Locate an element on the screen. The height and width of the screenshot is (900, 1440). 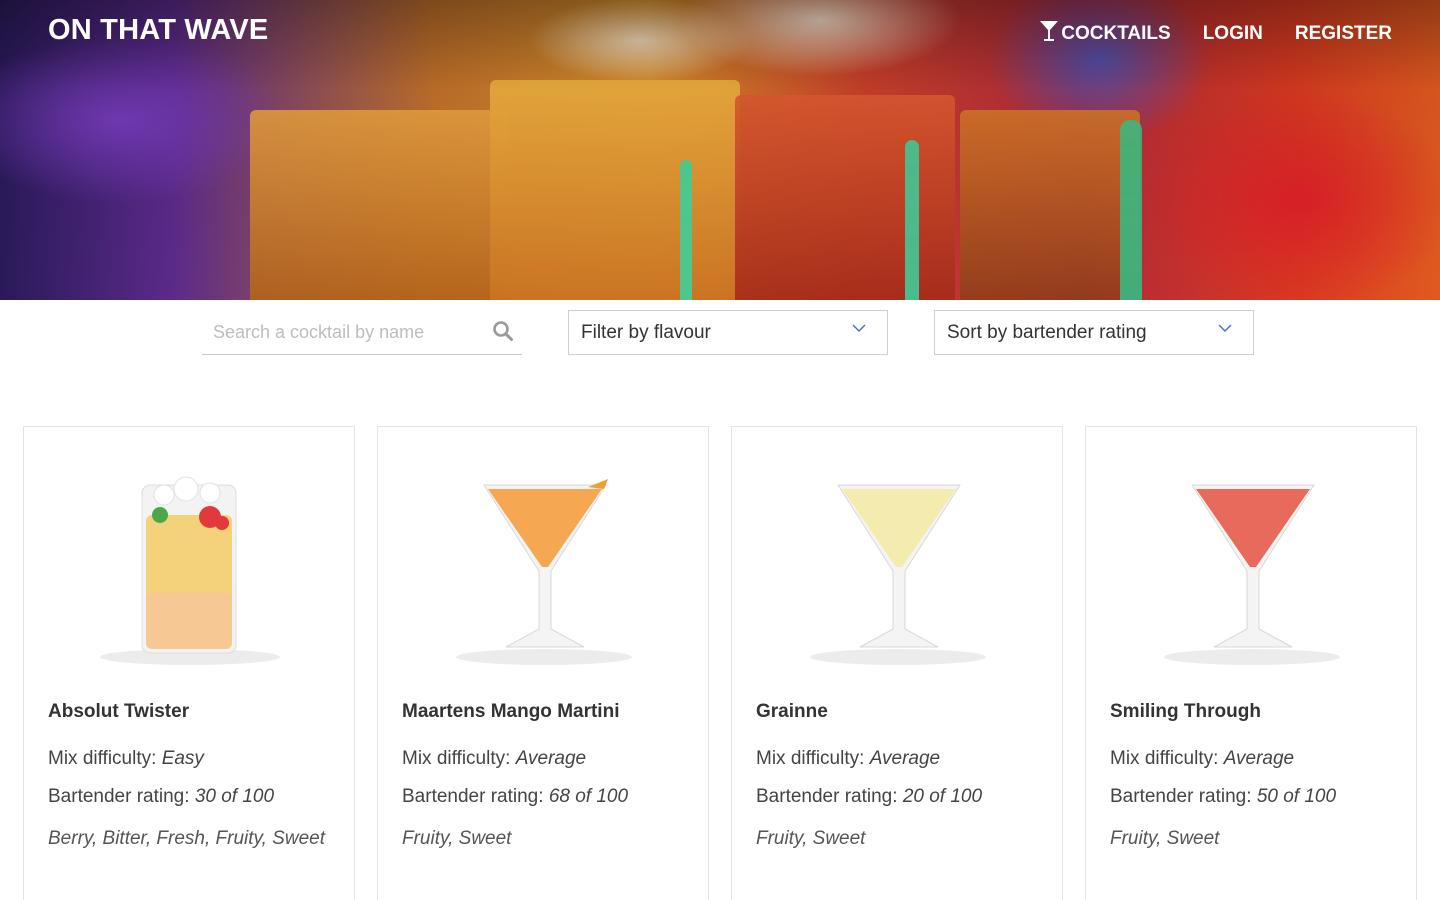
cocktail-name: Absolut Twister is located at coordinates (118, 712).